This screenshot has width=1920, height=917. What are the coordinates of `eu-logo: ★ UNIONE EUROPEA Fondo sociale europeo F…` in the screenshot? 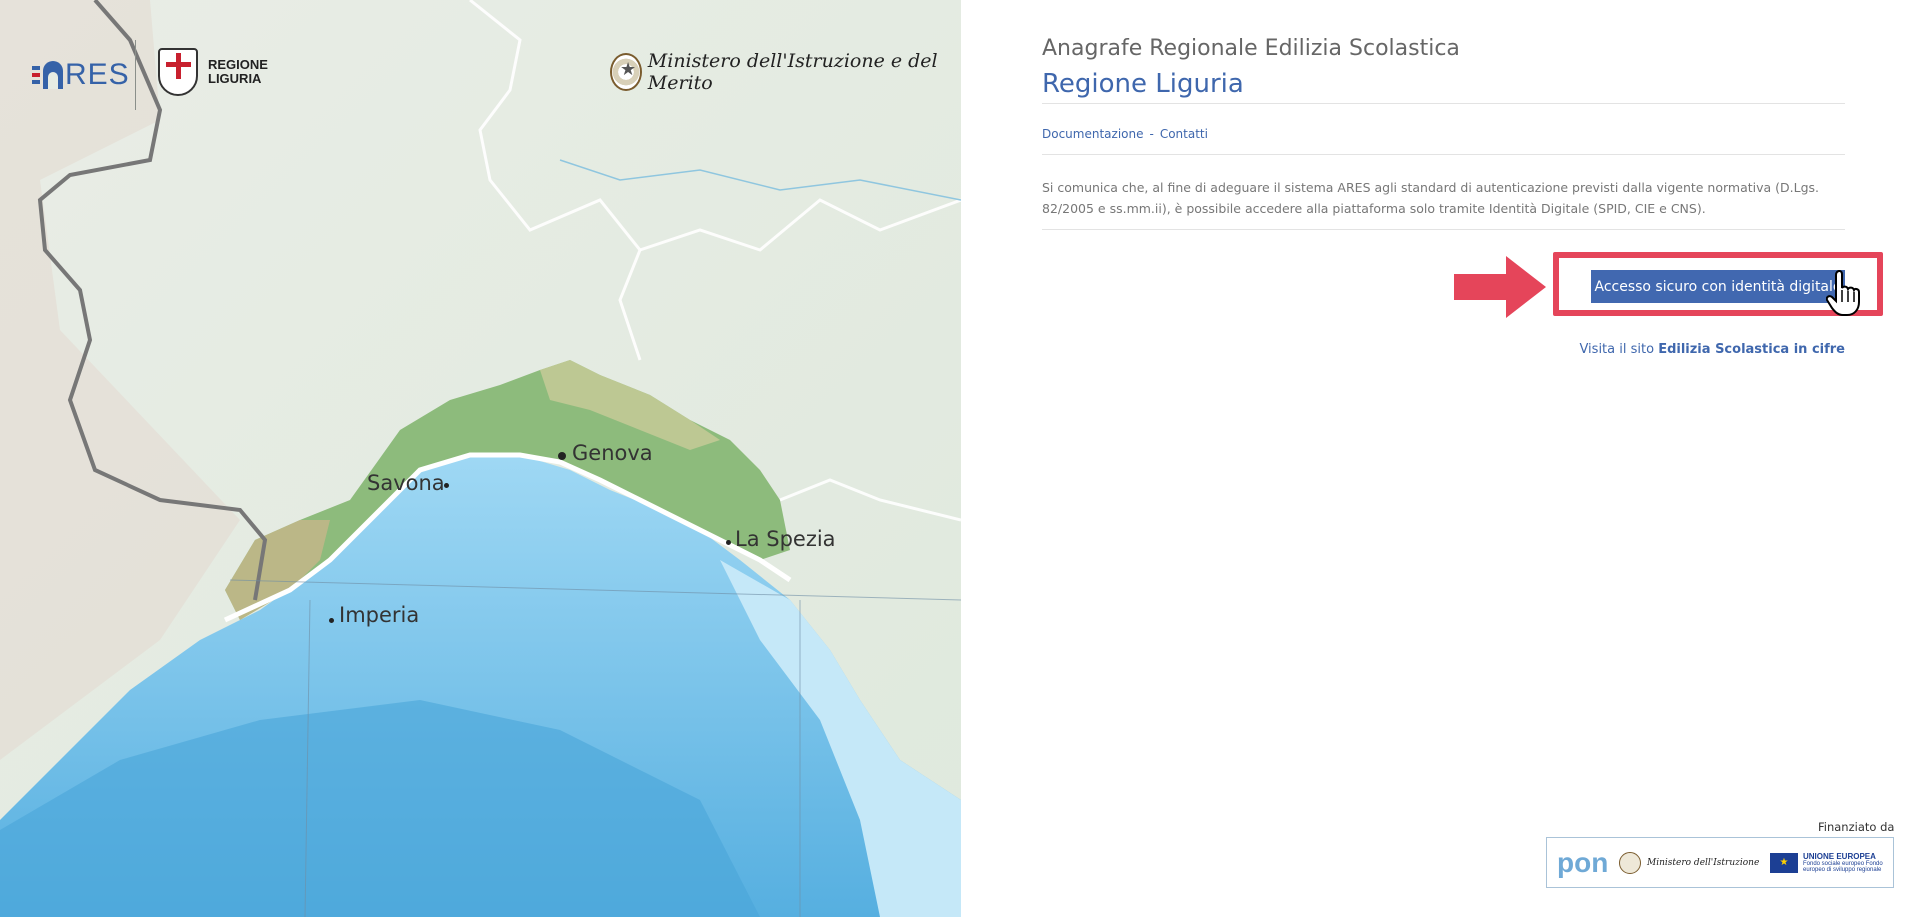 It's located at (1826, 862).